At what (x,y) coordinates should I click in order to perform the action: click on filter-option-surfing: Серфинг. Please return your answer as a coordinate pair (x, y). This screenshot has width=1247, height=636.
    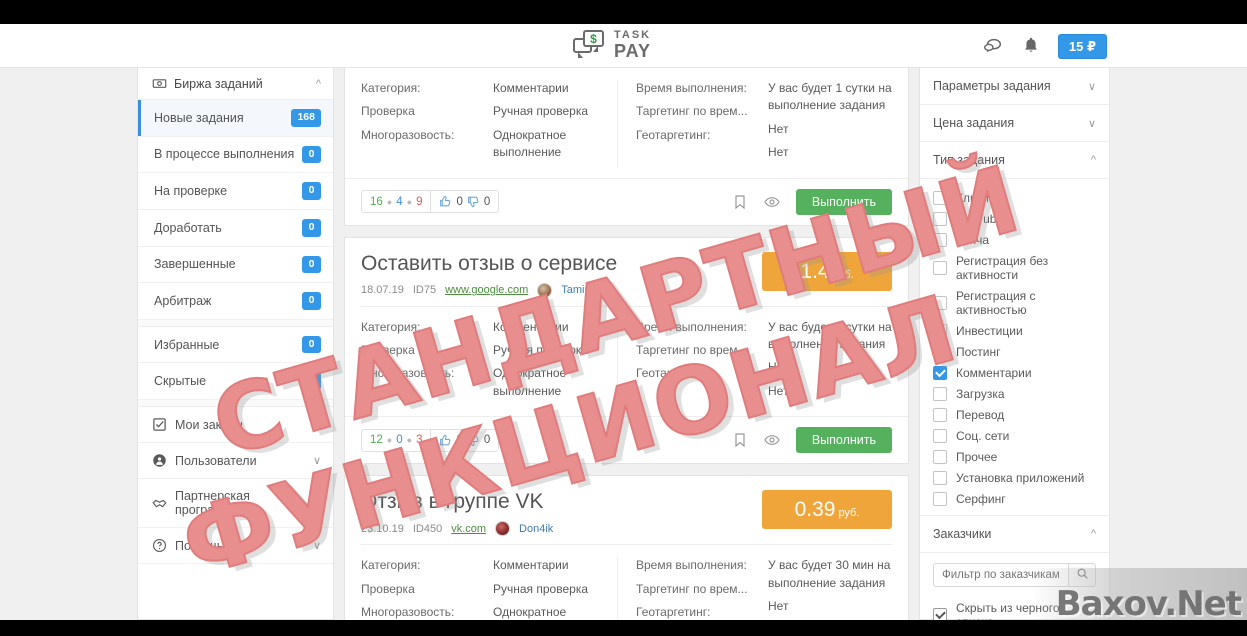
    Looking at the image, I should click on (1014, 498).